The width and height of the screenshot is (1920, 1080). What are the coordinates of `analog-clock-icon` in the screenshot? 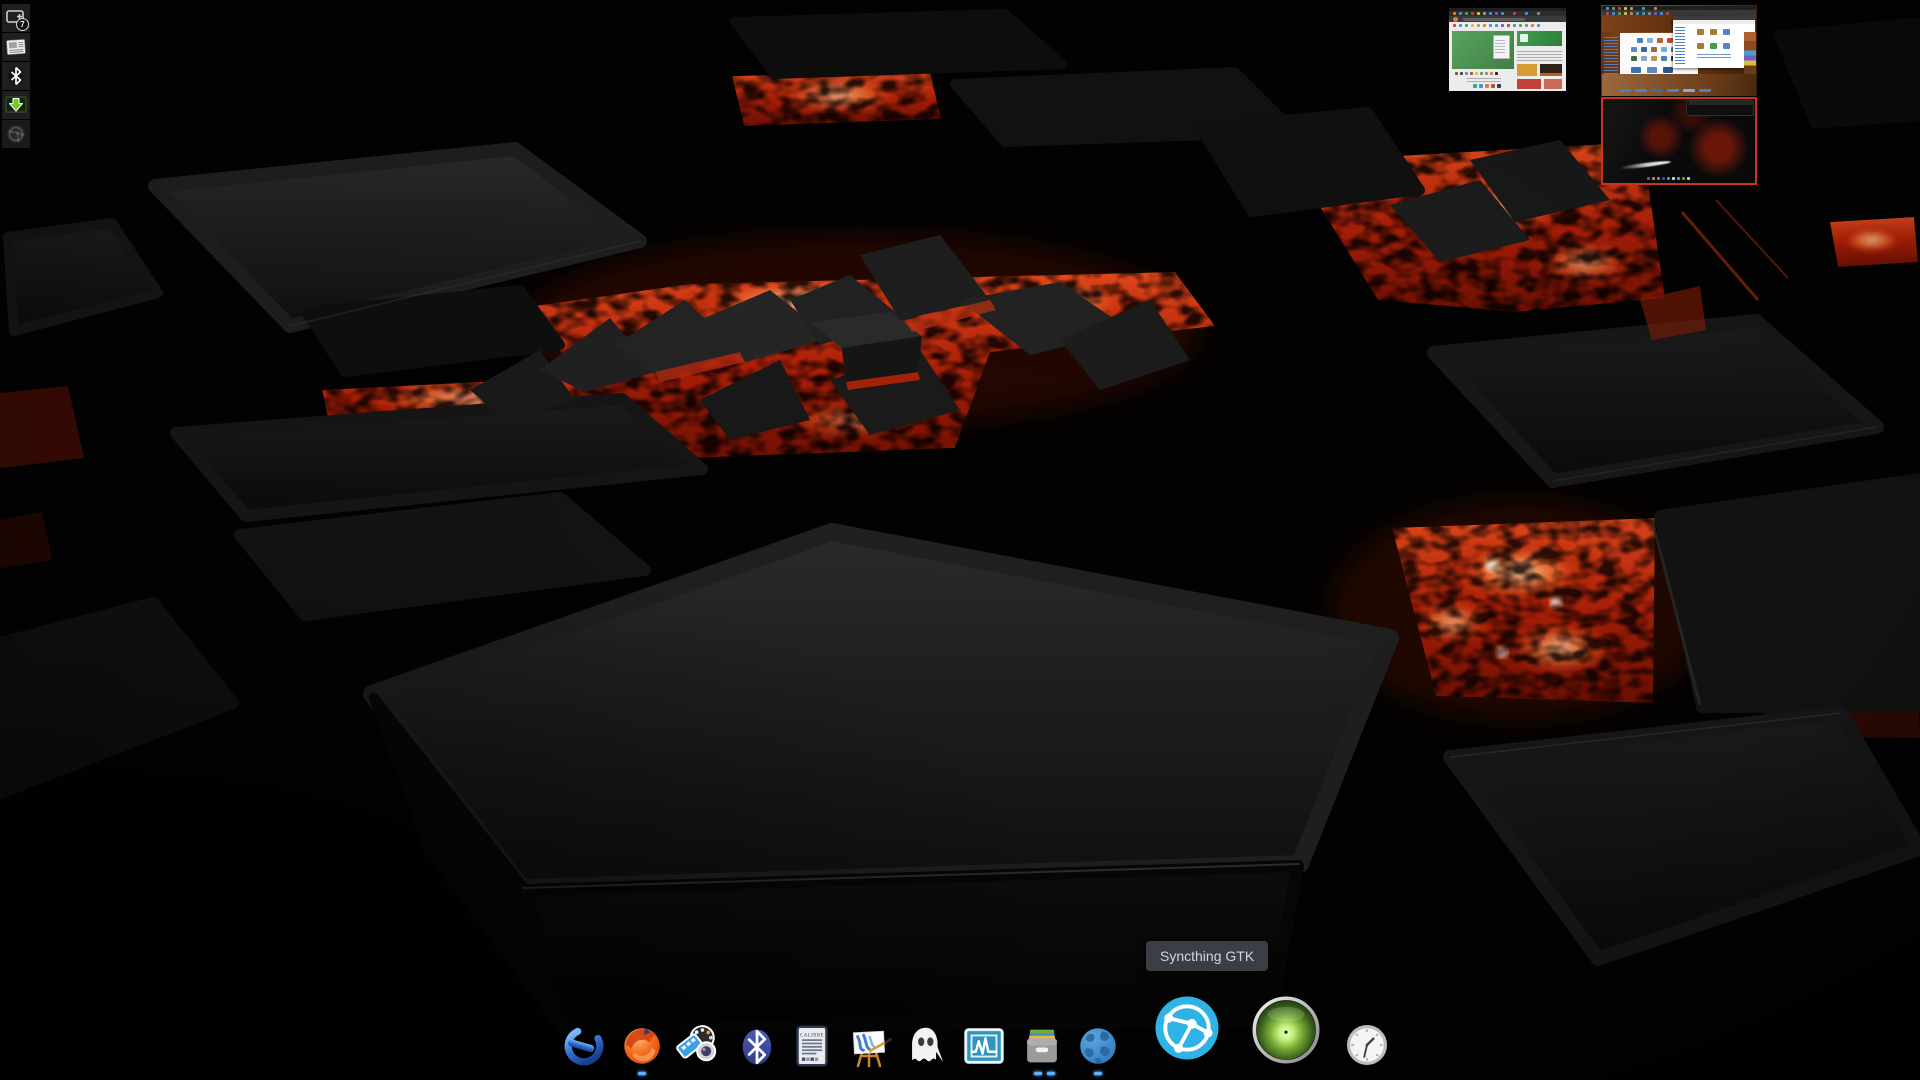 It's located at (1367, 1045).